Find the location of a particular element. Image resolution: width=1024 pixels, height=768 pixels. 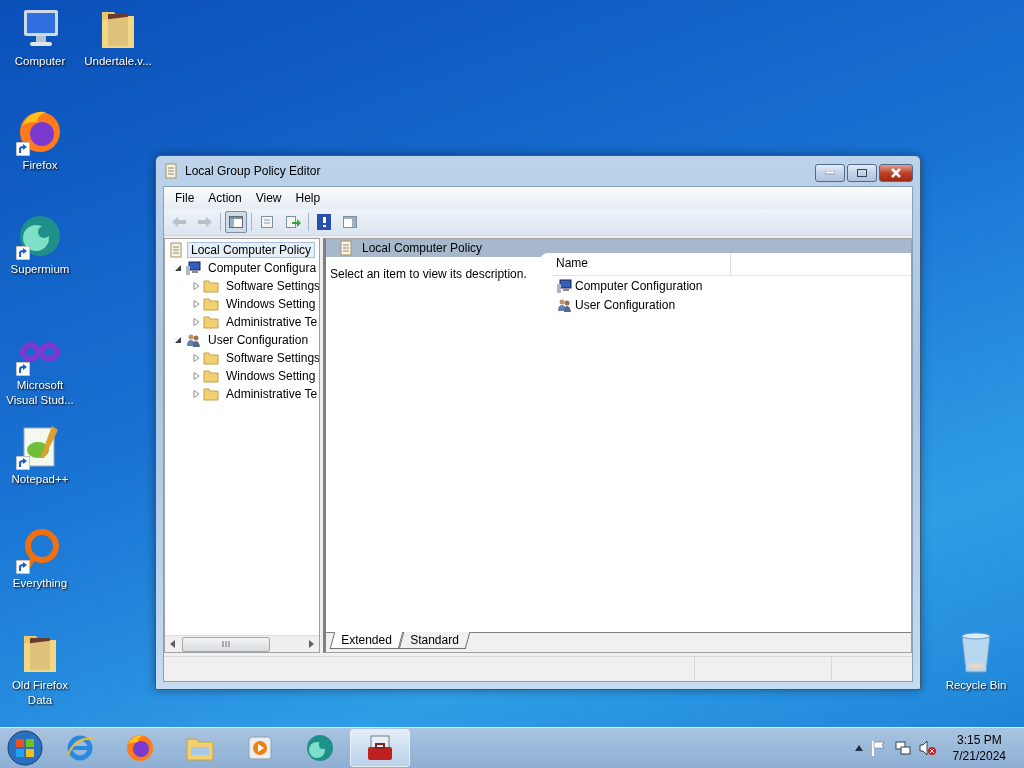

left-arrow-icon is located at coordinates (179, 222).